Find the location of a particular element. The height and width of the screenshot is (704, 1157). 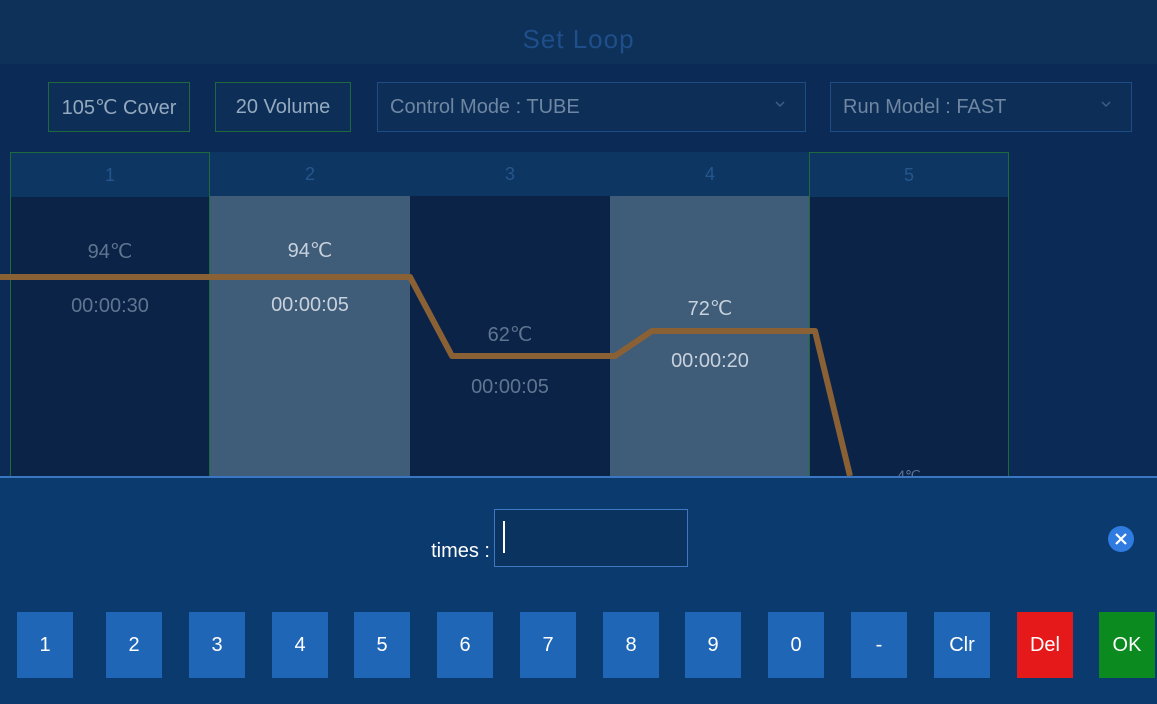

key-9: 9 is located at coordinates (713, 645).